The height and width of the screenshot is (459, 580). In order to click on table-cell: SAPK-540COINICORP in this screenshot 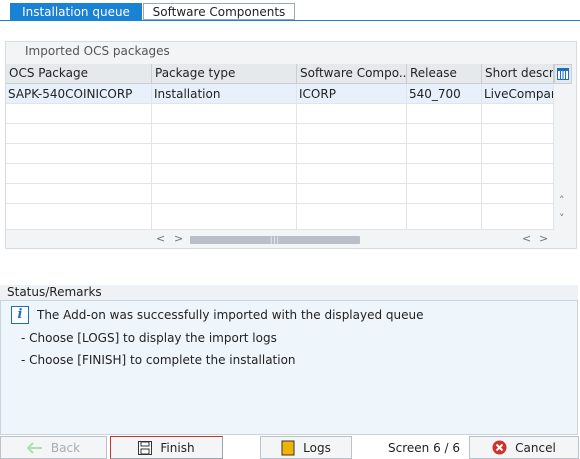, I will do `click(79, 94)`.